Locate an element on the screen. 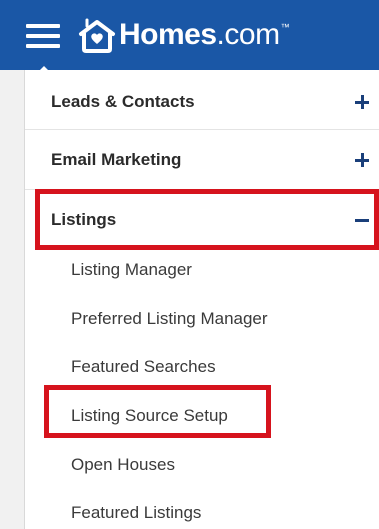 This screenshot has height=529, width=379. menu-section-email-marketing: Email Marketing is located at coordinates (202, 160).